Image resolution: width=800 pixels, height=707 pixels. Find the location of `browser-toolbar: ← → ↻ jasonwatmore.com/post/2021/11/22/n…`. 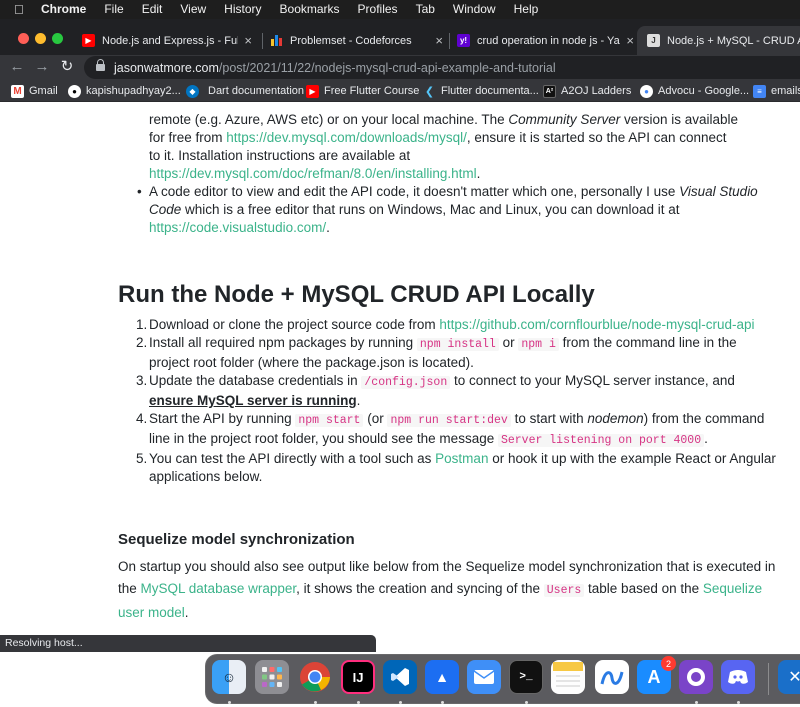

browser-toolbar: ← → ↻ jasonwatmore.com/post/2021/11/22/n… is located at coordinates (400, 67).